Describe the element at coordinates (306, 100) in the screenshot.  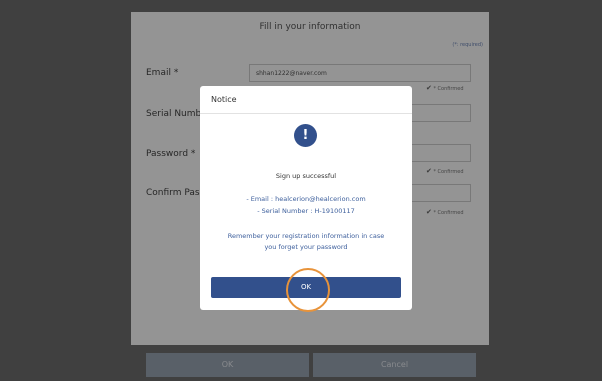
I see `dialog-header: Notice` at that location.